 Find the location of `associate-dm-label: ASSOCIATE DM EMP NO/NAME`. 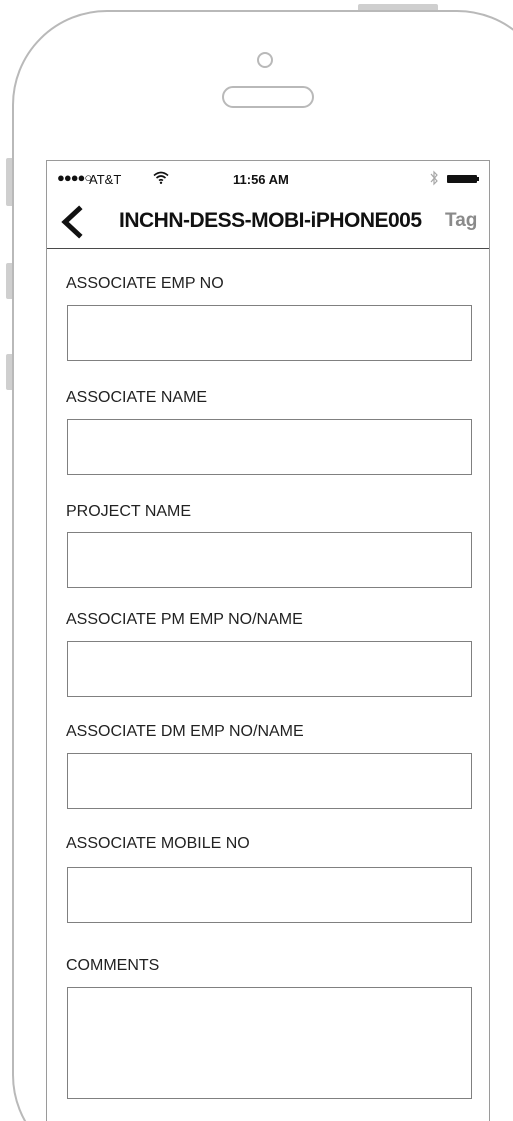

associate-dm-label: ASSOCIATE DM EMP NO/NAME is located at coordinates (185, 731).